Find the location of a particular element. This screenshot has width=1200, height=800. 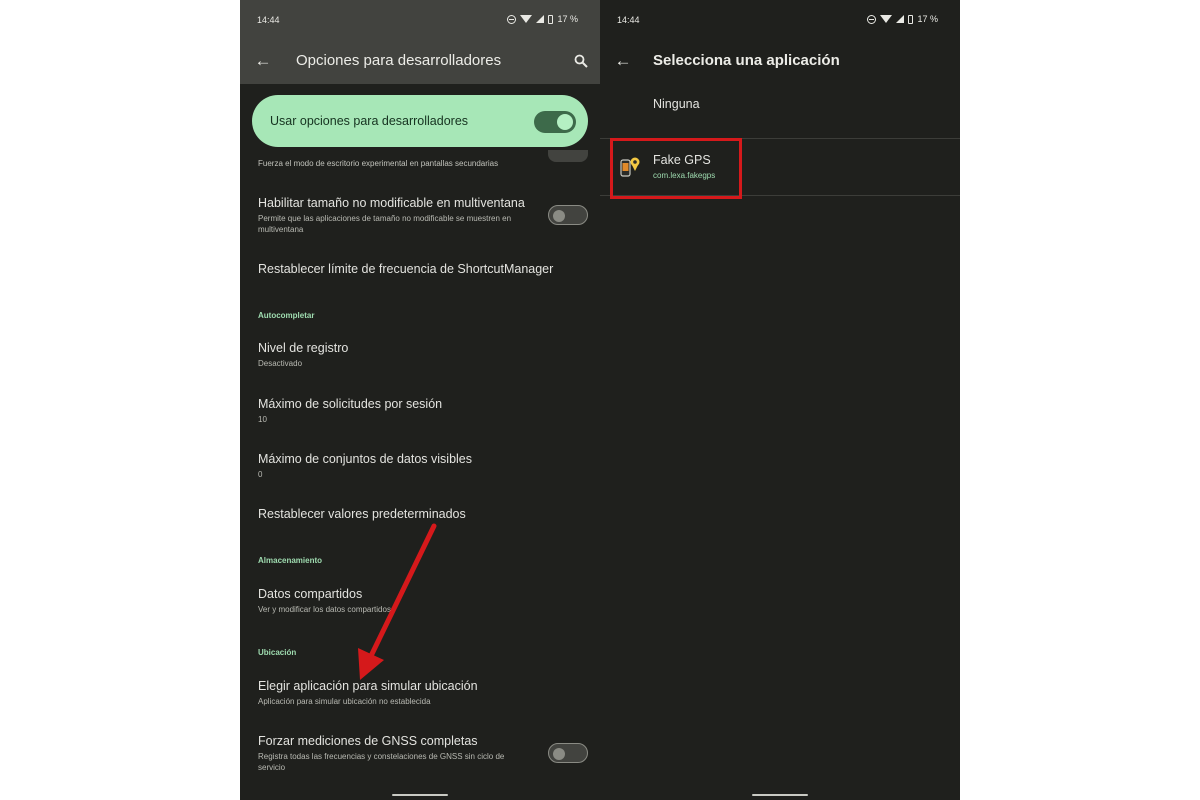

setting-max-requests: Máximo de solicitudes por sesión 10 is located at coordinates (393, 411).